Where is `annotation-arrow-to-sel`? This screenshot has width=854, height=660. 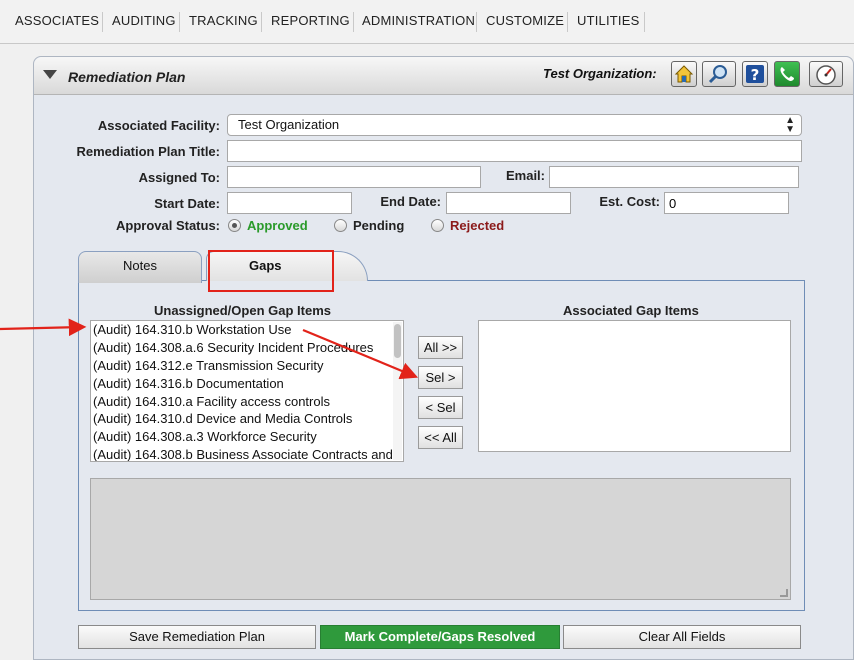 annotation-arrow-to-sel is located at coordinates (360, 354).